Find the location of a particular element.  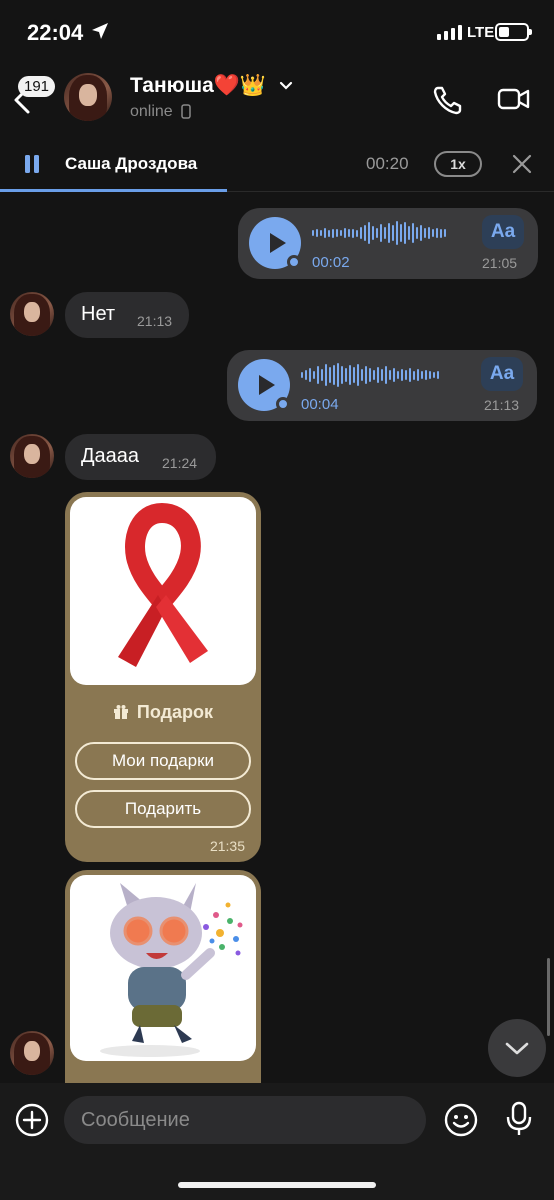

contact-name: Танюша❤️👑 is located at coordinates (212, 86).